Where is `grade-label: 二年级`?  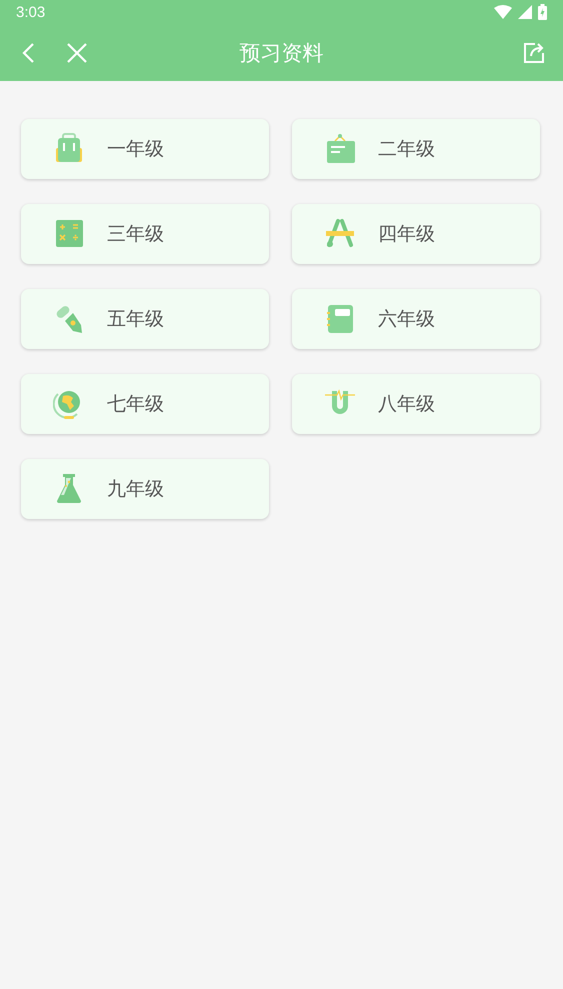
grade-label: 二年级 is located at coordinates (406, 149).